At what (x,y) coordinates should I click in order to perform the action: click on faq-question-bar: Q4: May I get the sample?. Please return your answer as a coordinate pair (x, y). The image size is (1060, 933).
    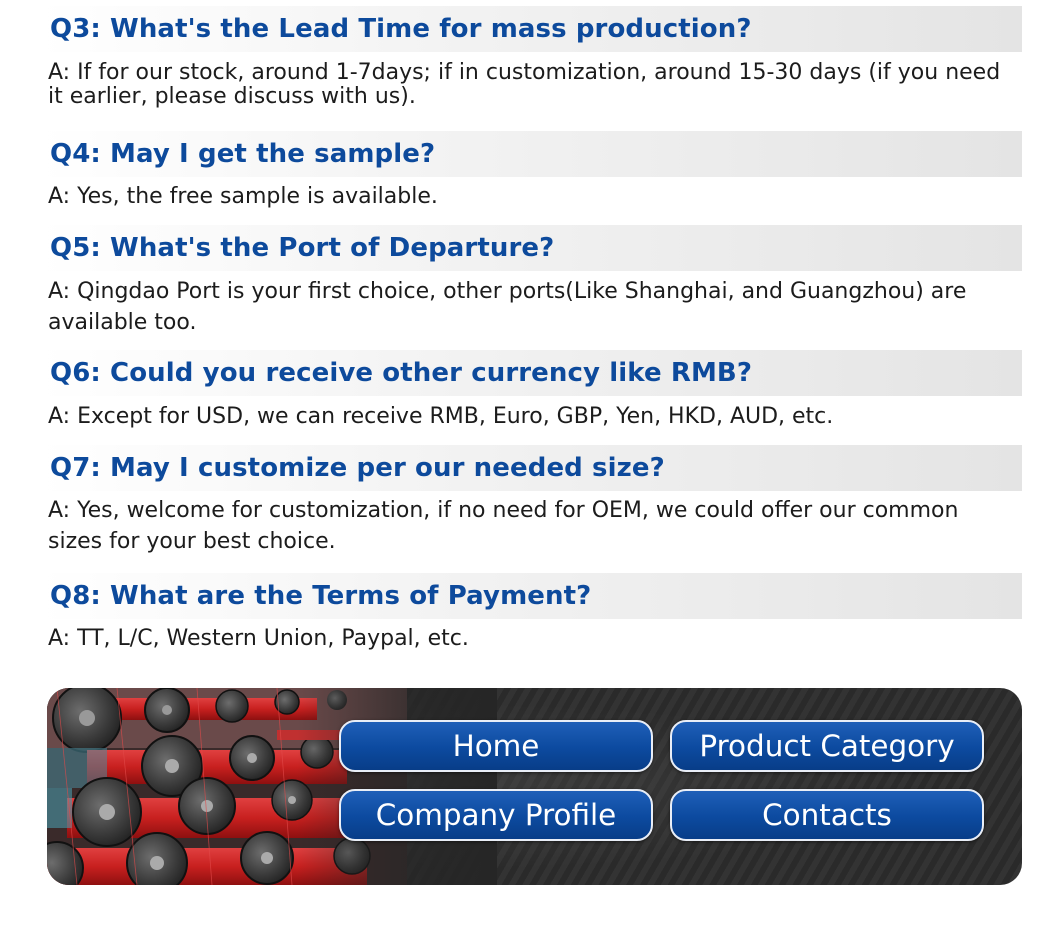
    Looking at the image, I should click on (531, 154).